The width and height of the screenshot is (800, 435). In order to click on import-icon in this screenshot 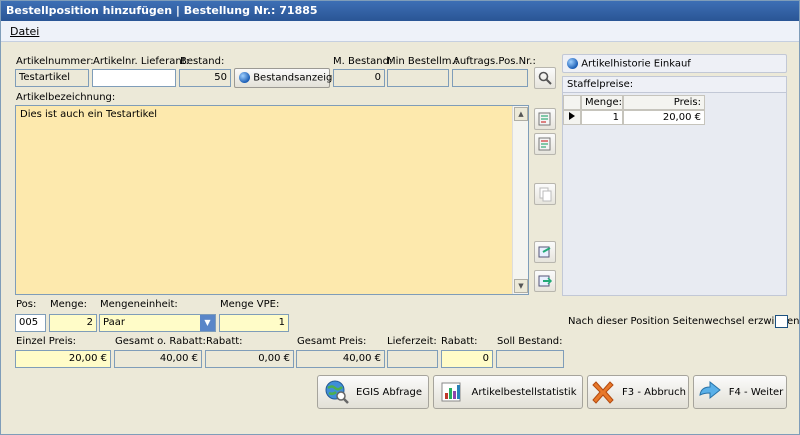, I will do `click(544, 252)`.